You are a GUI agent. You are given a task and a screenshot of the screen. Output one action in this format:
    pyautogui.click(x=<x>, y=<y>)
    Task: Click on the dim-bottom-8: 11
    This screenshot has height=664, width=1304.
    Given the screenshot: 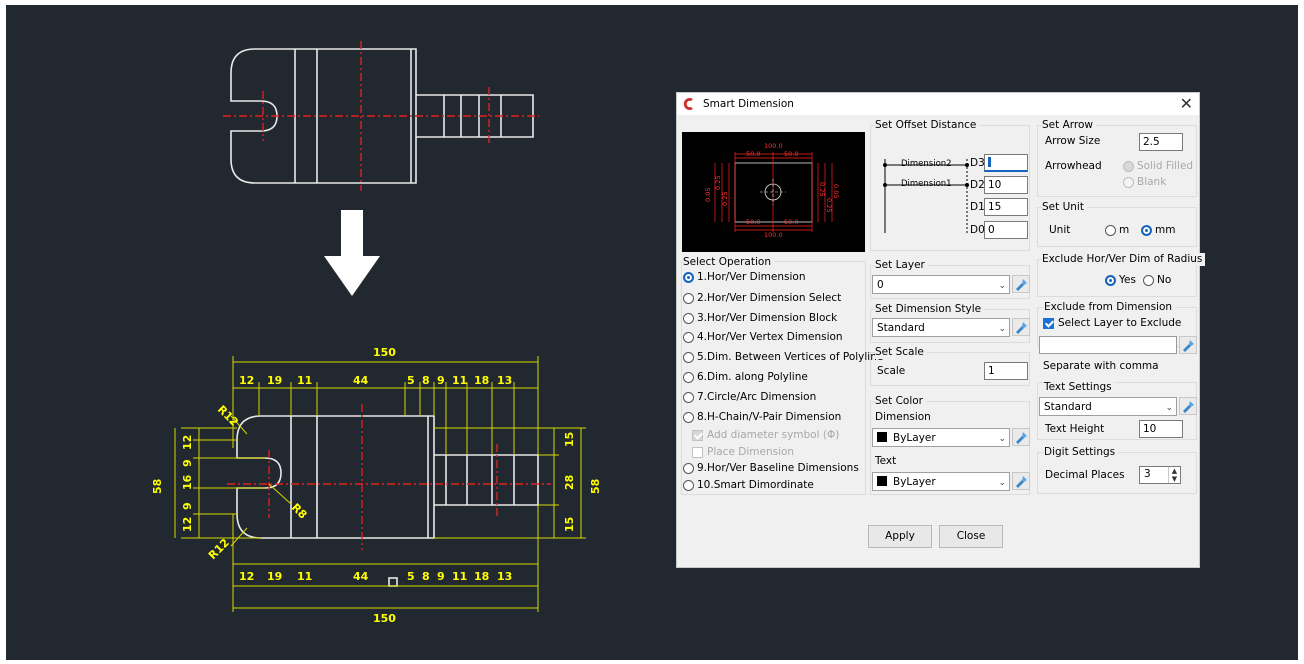 What is the action you would take?
    pyautogui.click(x=459, y=576)
    